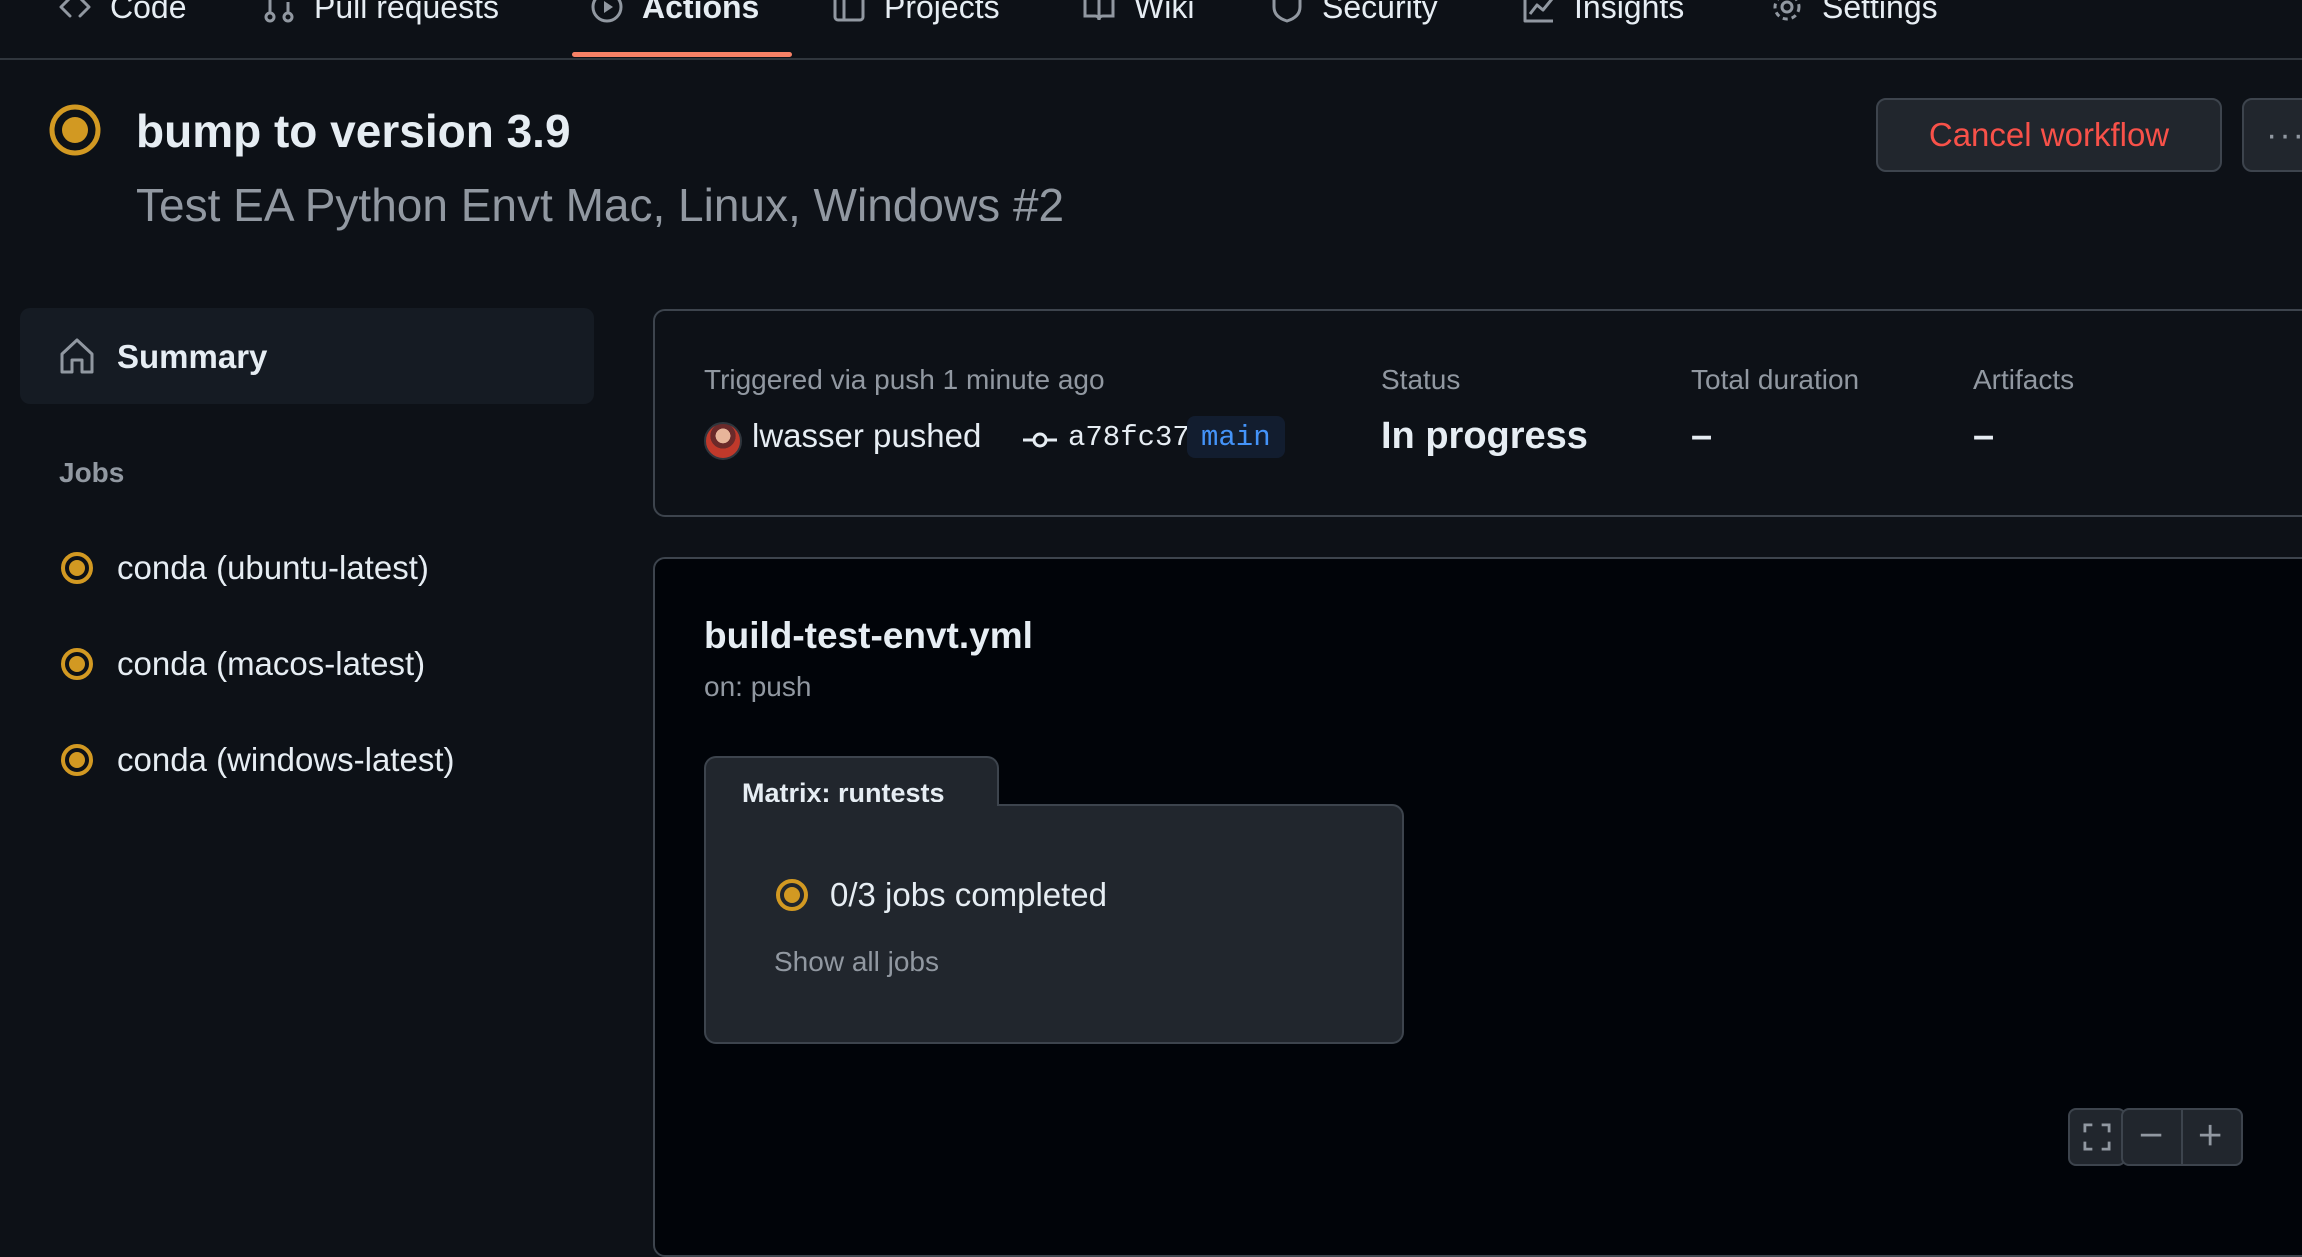  I want to click on git-pull-request-icon, so click(279, 11).